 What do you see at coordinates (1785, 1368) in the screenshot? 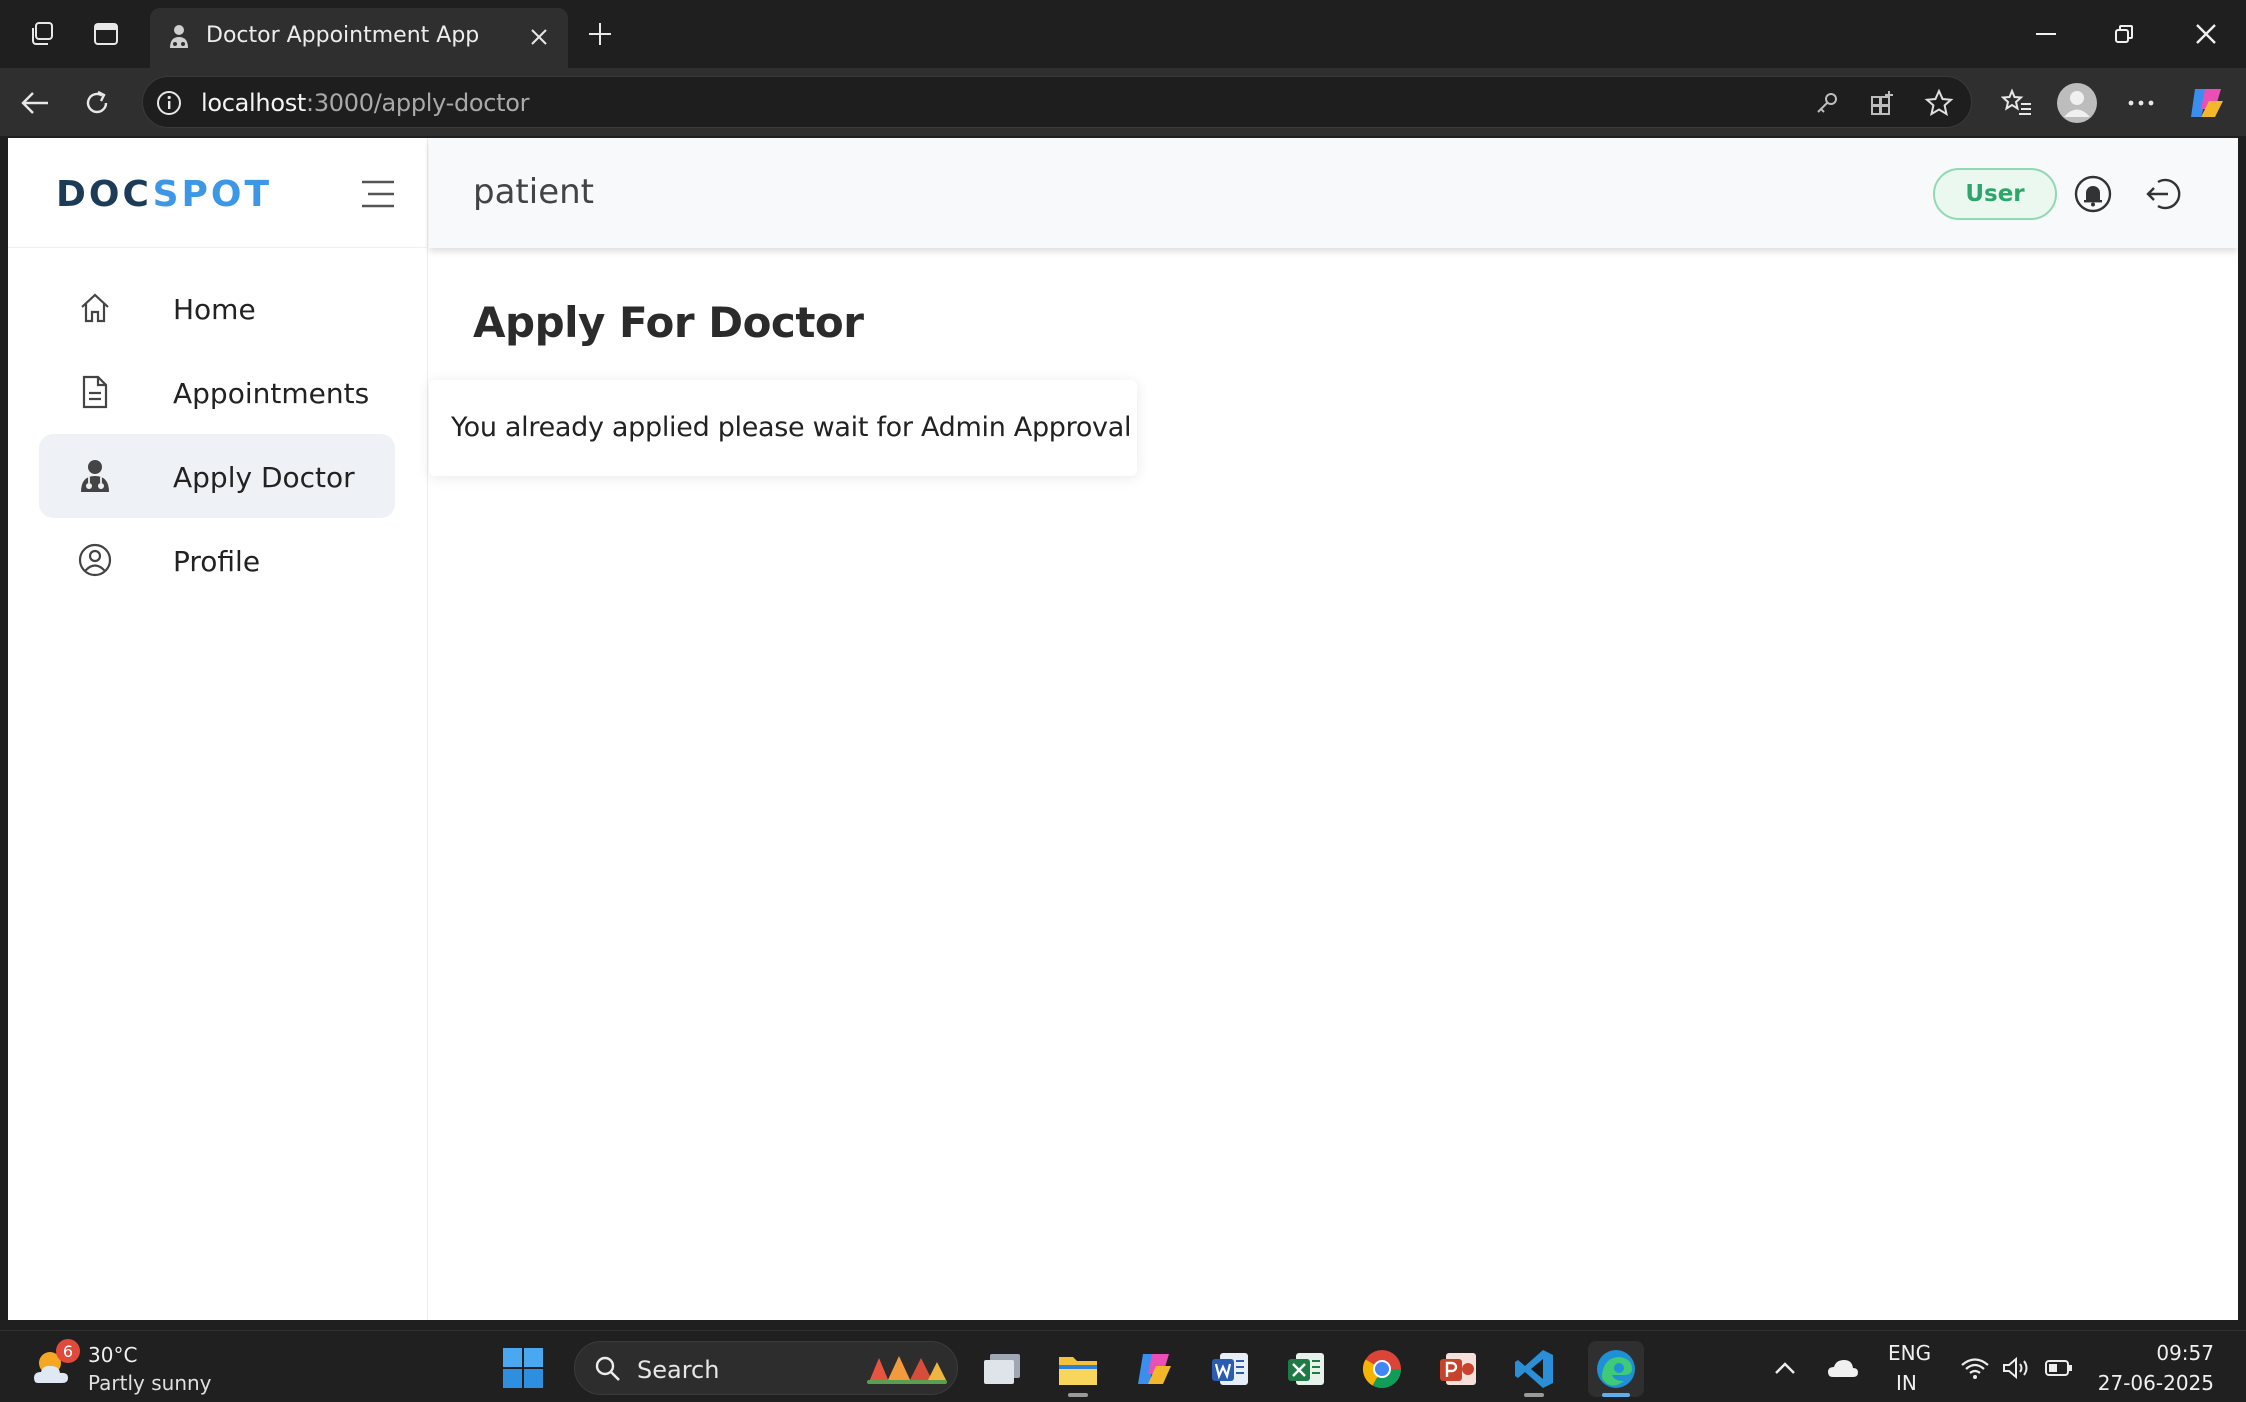
I see `show-hidden-icons-icon` at bounding box center [1785, 1368].